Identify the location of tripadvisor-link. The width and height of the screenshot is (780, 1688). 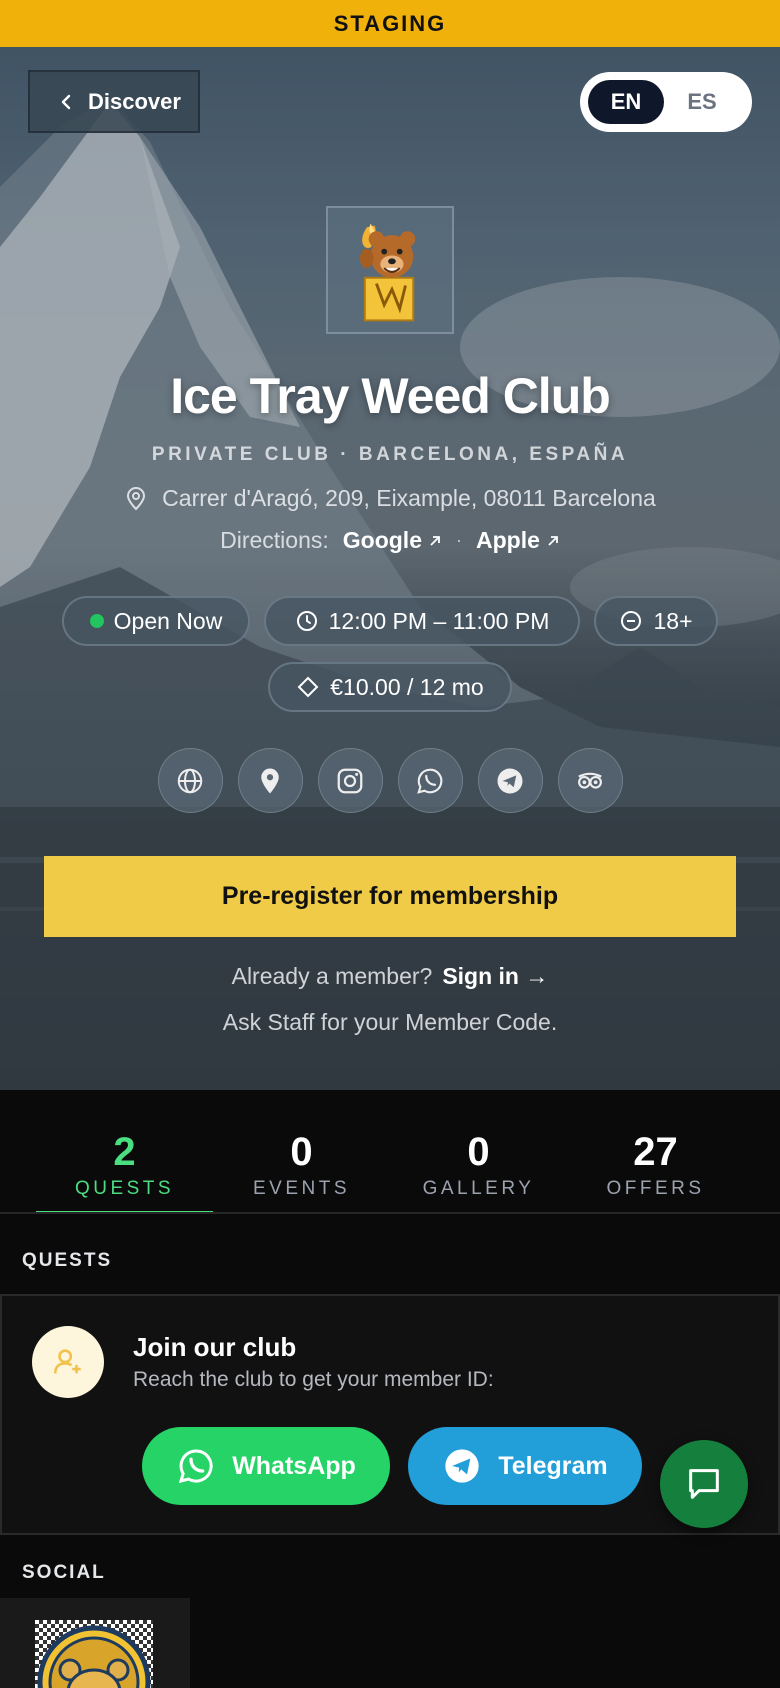
(590, 780).